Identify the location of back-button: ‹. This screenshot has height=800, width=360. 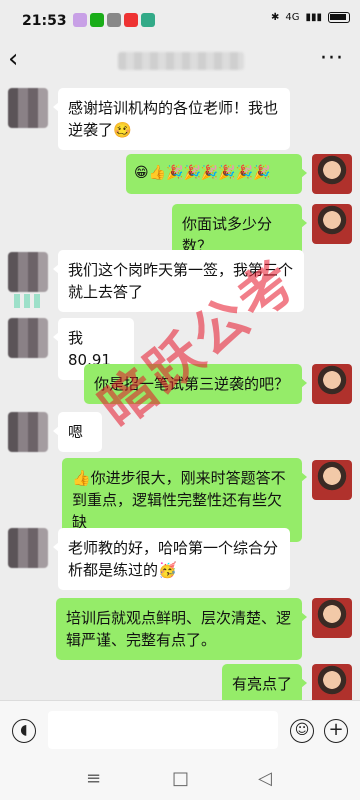
(13, 59).